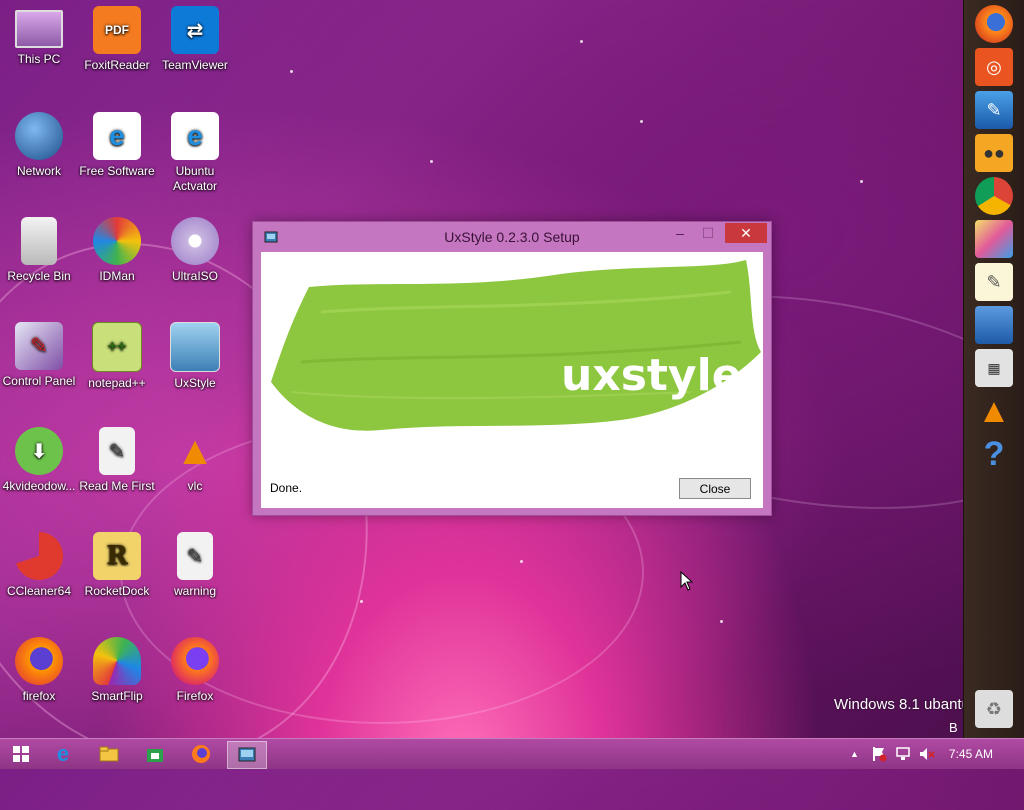 The height and width of the screenshot is (810, 1024). I want to click on office-doc-icon, so click(994, 325).